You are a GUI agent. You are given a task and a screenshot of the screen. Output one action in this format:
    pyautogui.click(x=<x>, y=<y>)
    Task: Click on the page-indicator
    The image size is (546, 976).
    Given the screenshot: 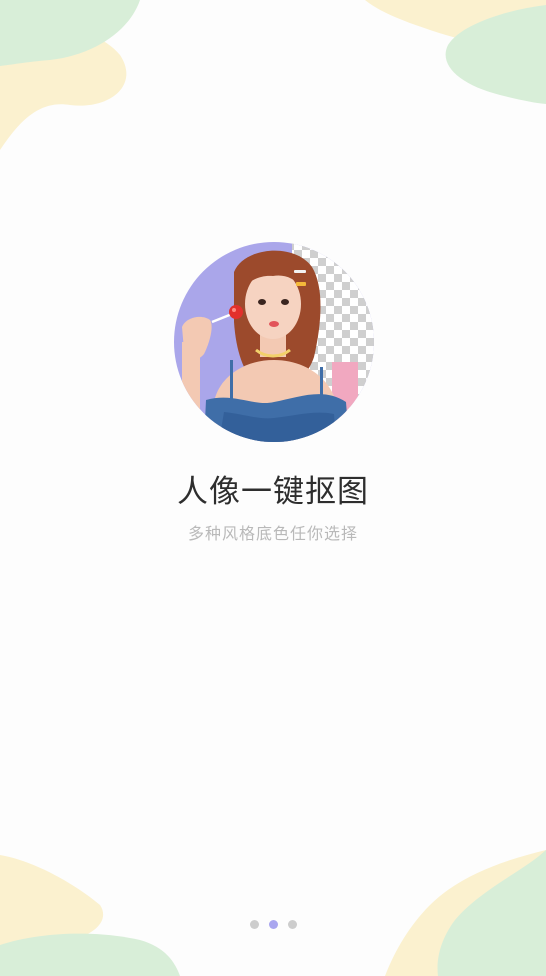 What is the action you would take?
    pyautogui.click(x=273, y=925)
    